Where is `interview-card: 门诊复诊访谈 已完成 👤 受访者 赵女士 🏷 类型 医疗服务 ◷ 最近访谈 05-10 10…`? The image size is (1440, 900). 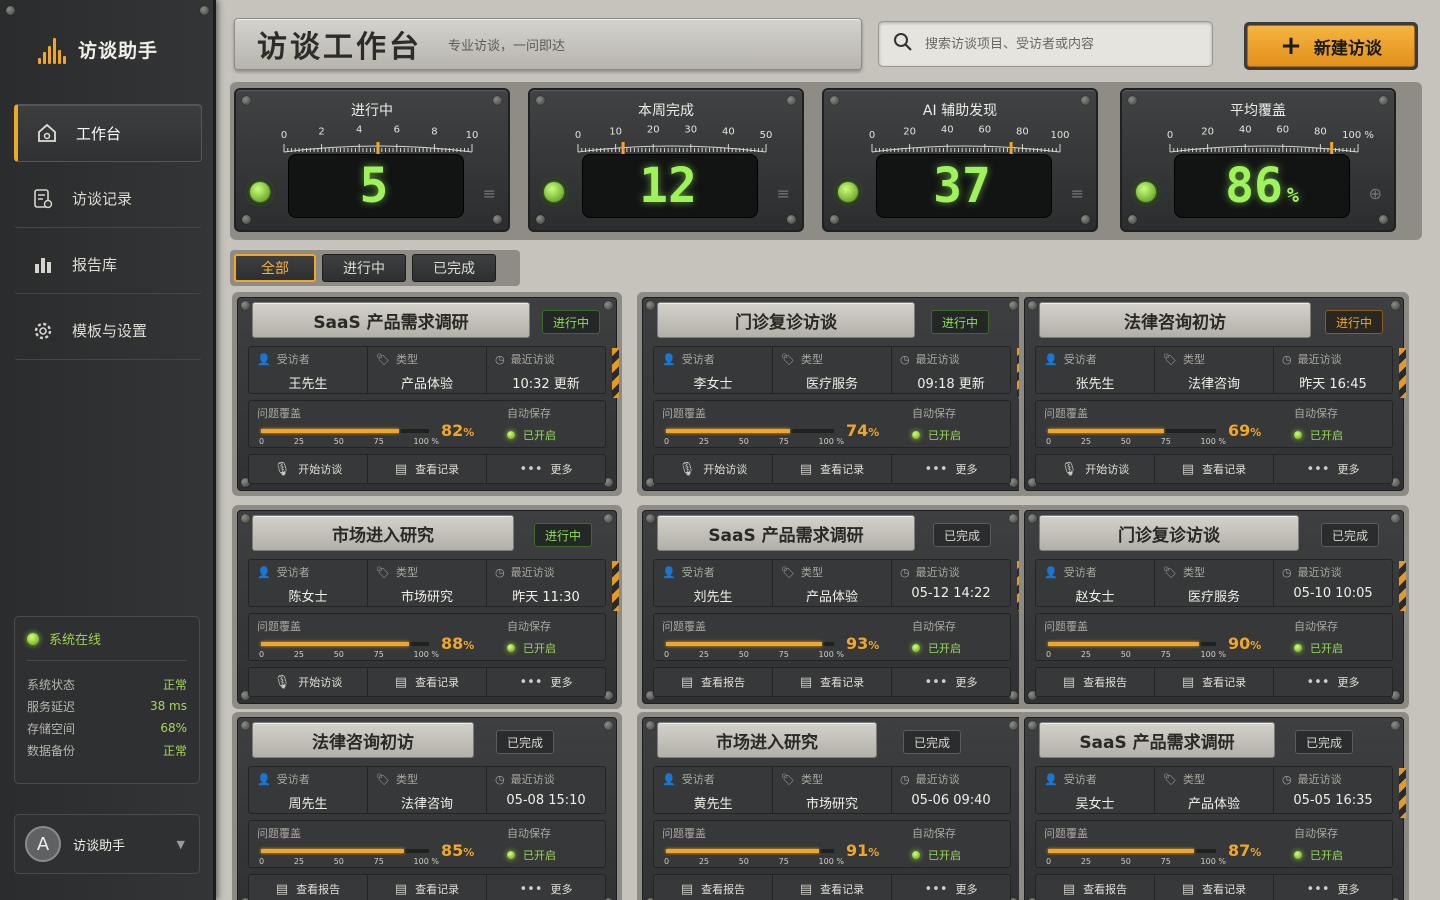
interview-card: 门诊复诊访谈 已完成 👤 受访者 赵女士 🏷 类型 医疗服务 ◷ 最近访谈 05-10 10… is located at coordinates (1214, 607).